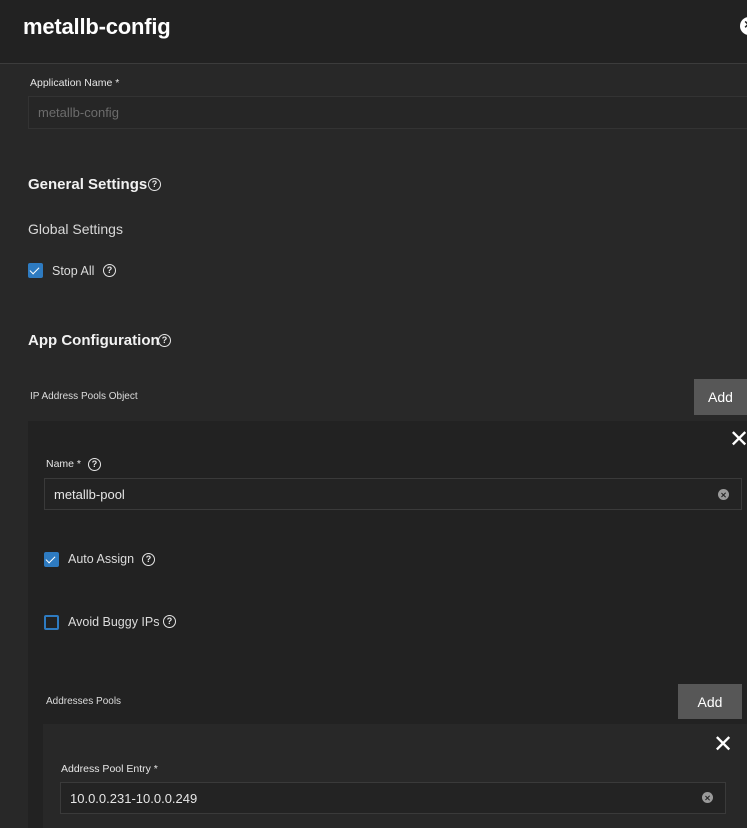 The height and width of the screenshot is (828, 747). What do you see at coordinates (73, 271) in the screenshot?
I see `stop-all-label: Stop All` at bounding box center [73, 271].